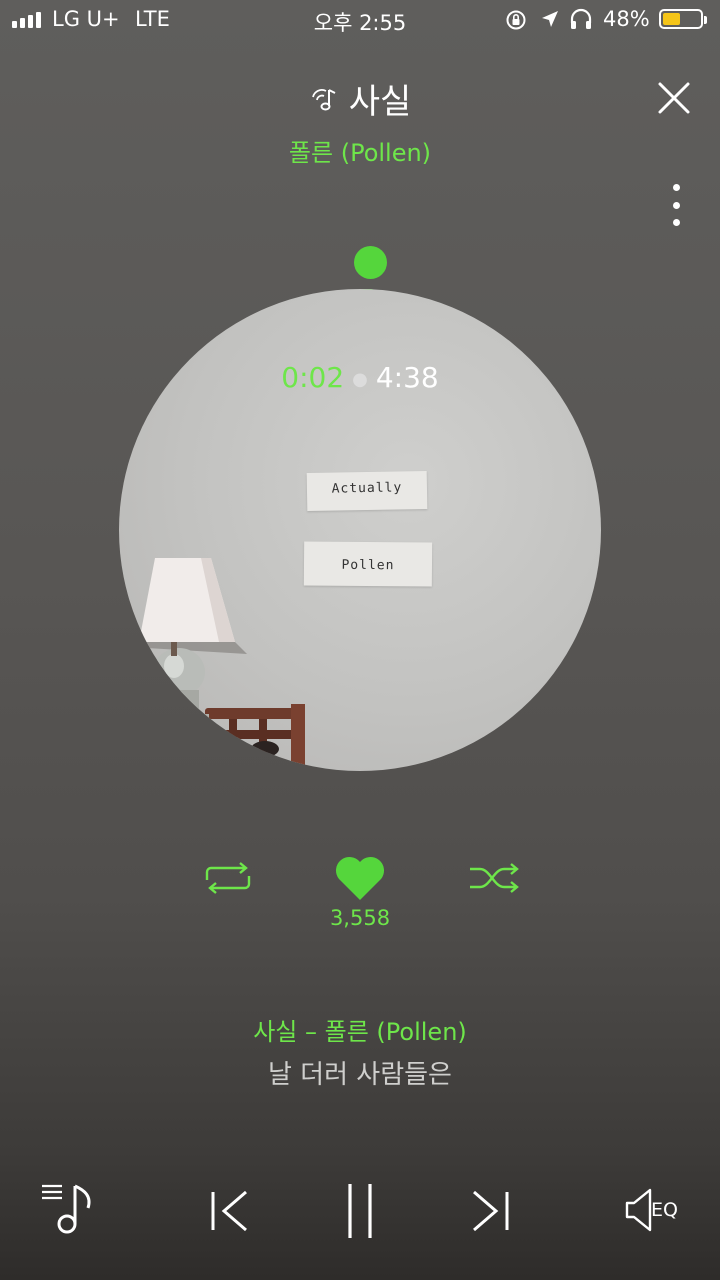 This screenshot has width=720, height=1280. What do you see at coordinates (676, 205) in the screenshot?
I see `more-options-button` at bounding box center [676, 205].